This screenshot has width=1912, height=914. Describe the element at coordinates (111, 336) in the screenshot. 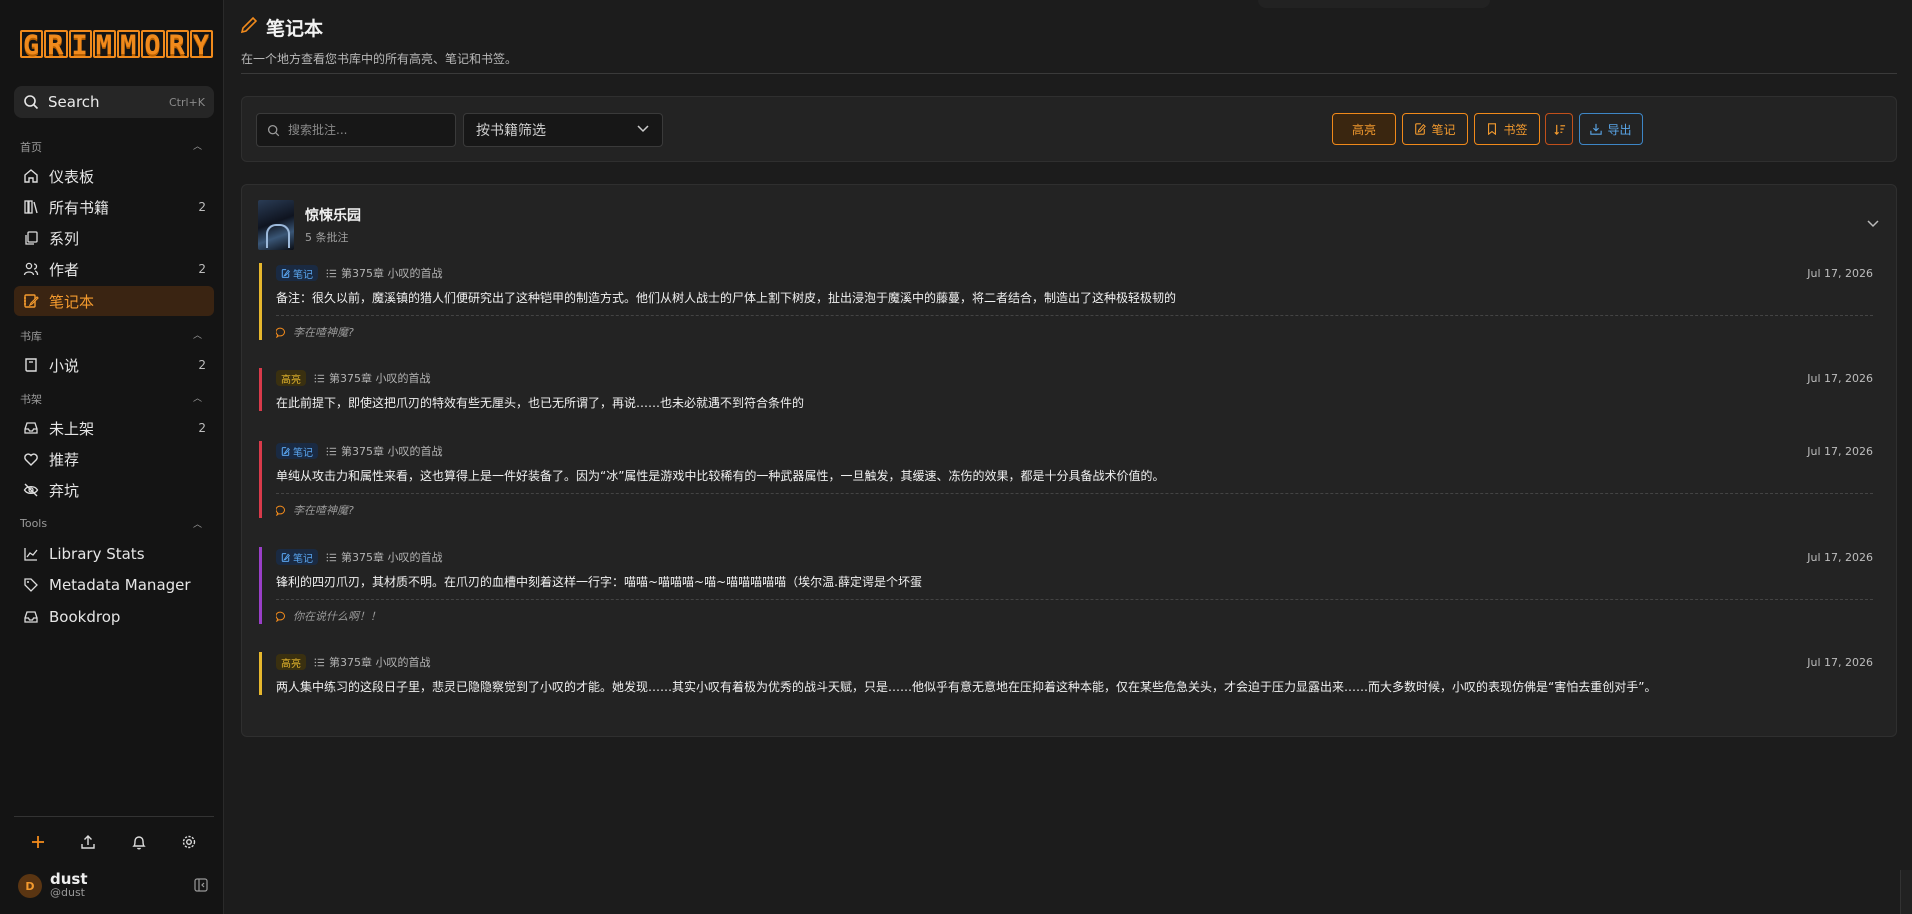

I see `section-library: 书库 ︿` at that location.